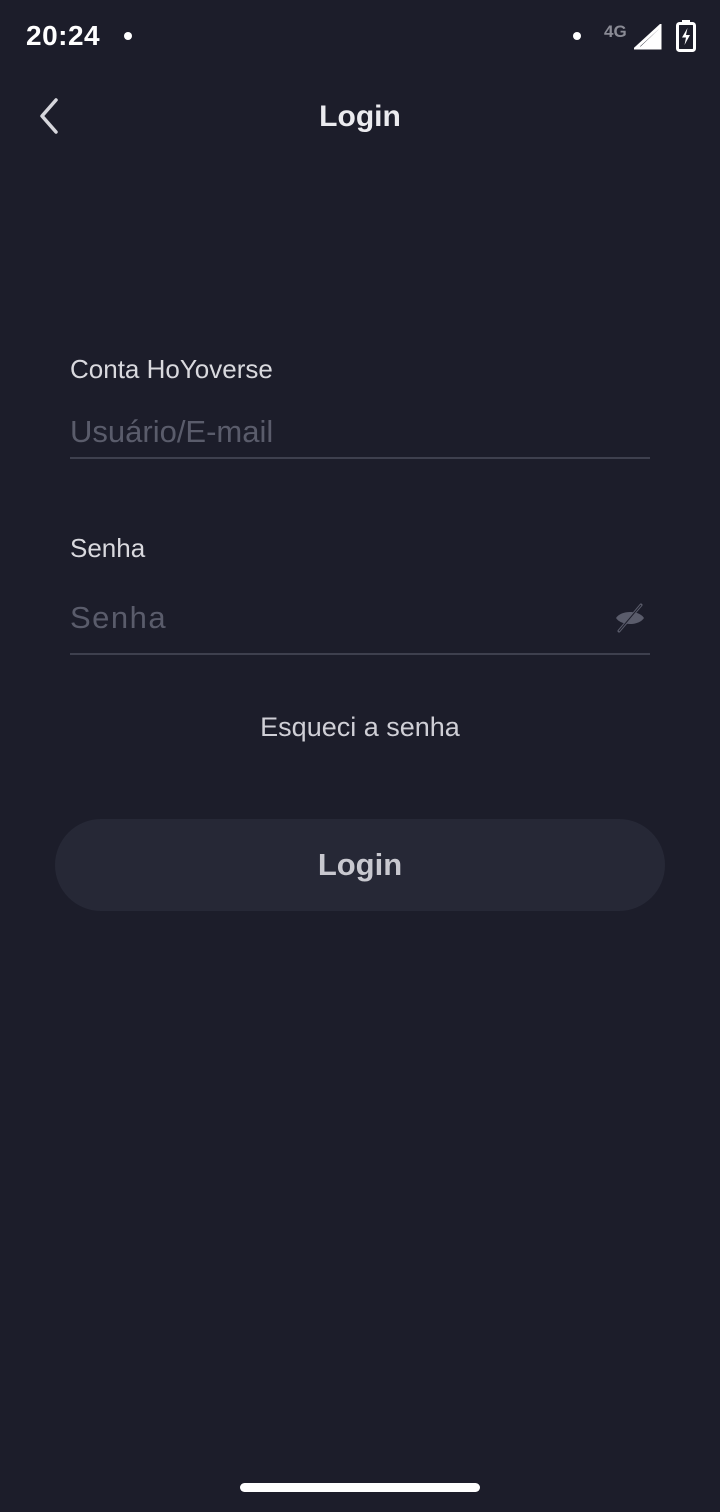 The width and height of the screenshot is (720, 1512). Describe the element at coordinates (171, 369) in the screenshot. I see `account-label: Conta HoYoverse` at that location.